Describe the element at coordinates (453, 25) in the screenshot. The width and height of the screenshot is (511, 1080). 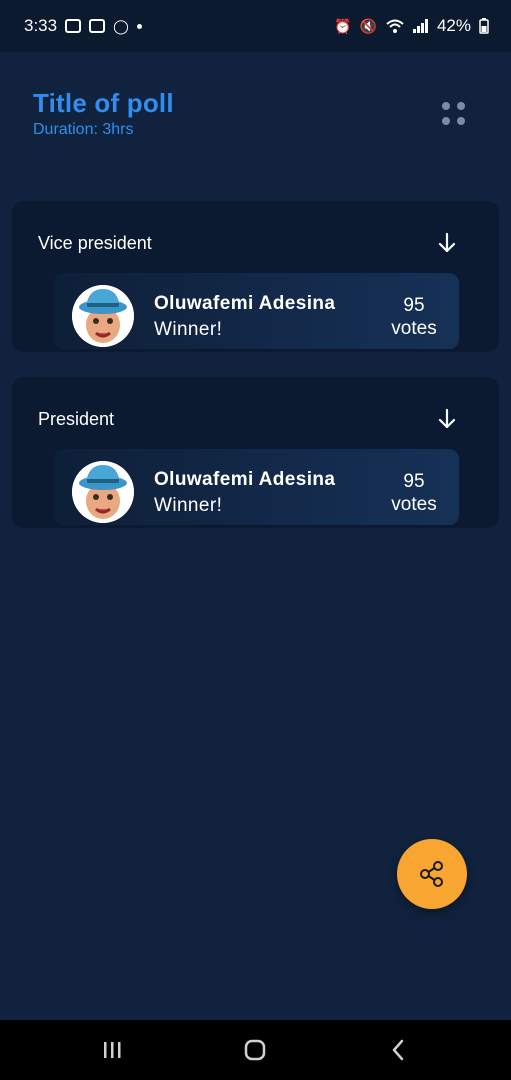
I see `battery-percent: 42%` at that location.